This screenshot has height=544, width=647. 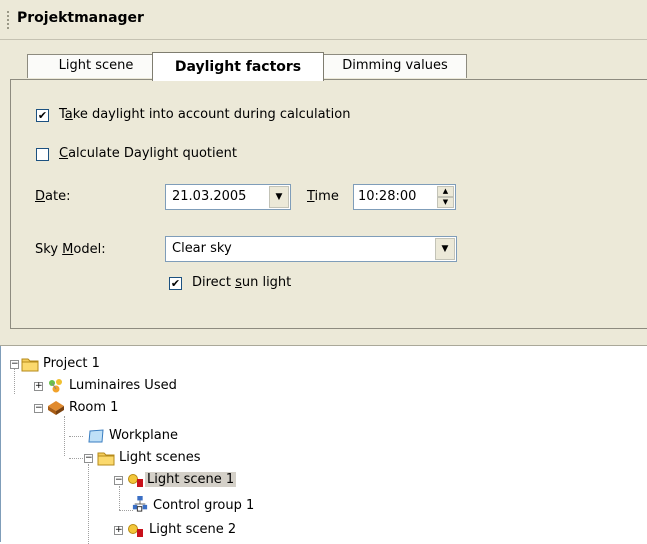 What do you see at coordinates (175, 283) in the screenshot?
I see `direct-sun-checkbox: ✔` at bounding box center [175, 283].